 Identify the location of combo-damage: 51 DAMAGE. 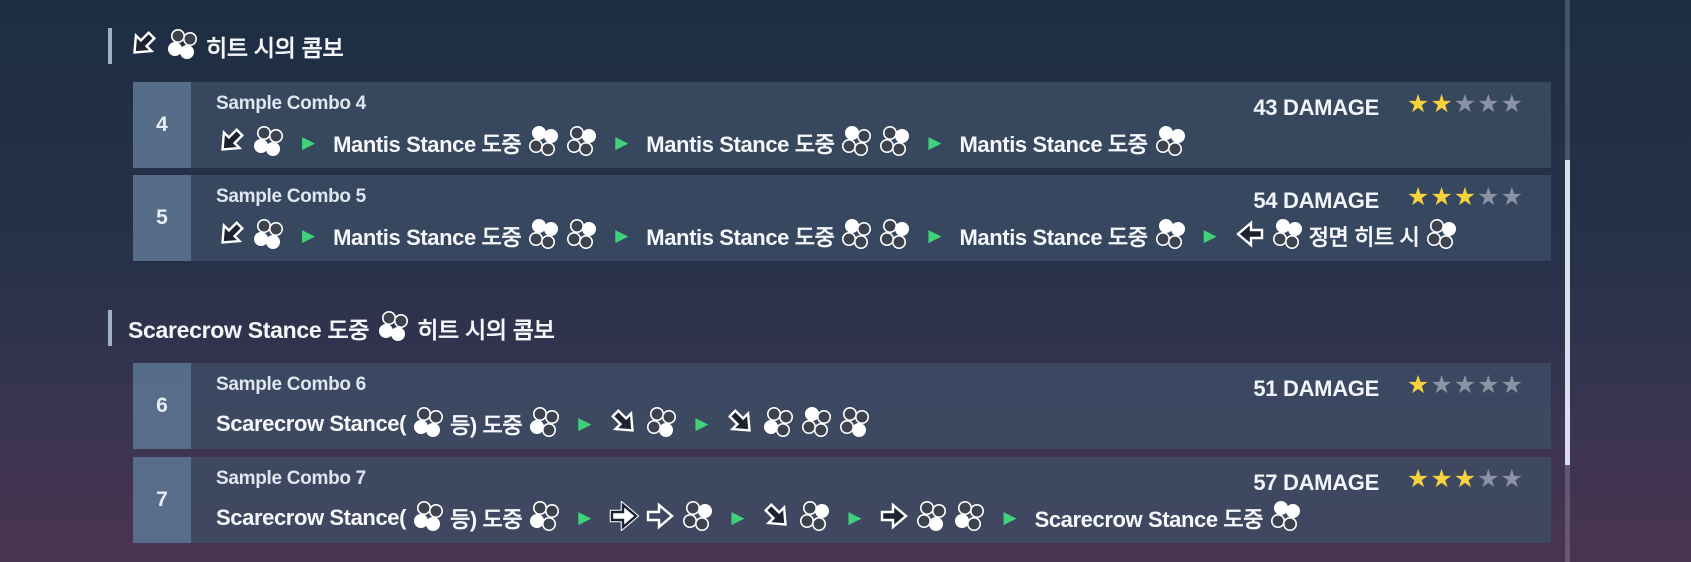
(1316, 388).